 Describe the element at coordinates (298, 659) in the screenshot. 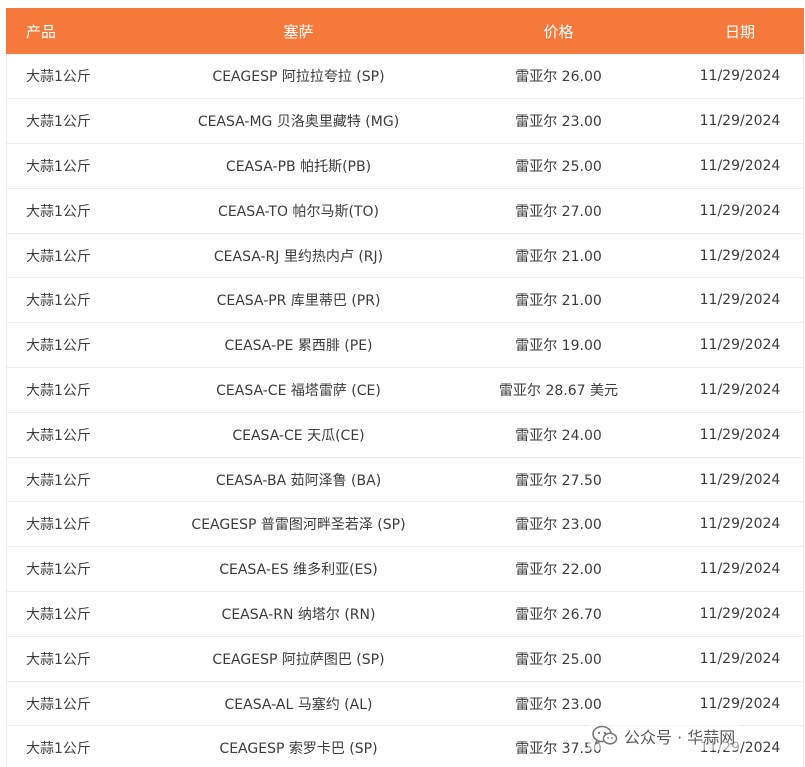

I see `cell-market: CEAGESP 阿拉萨图巴 (SP)` at that location.